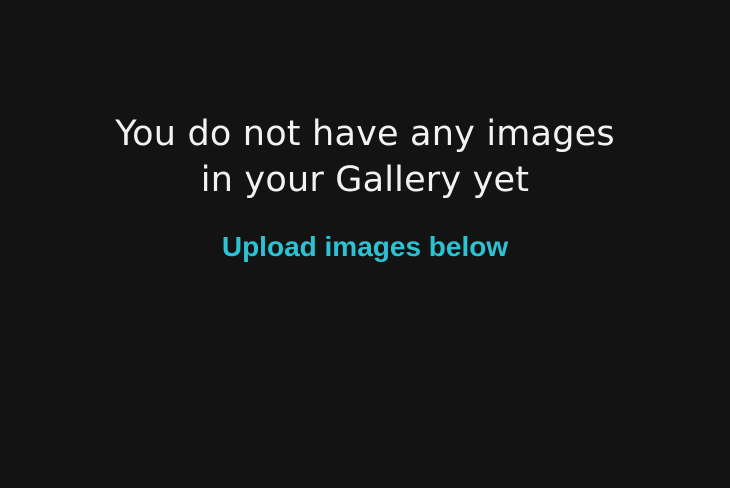 The image size is (730, 488). Describe the element at coordinates (365, 180) in the screenshot. I see `empty-gallery-message-line-2: in your Gallery yet` at that location.